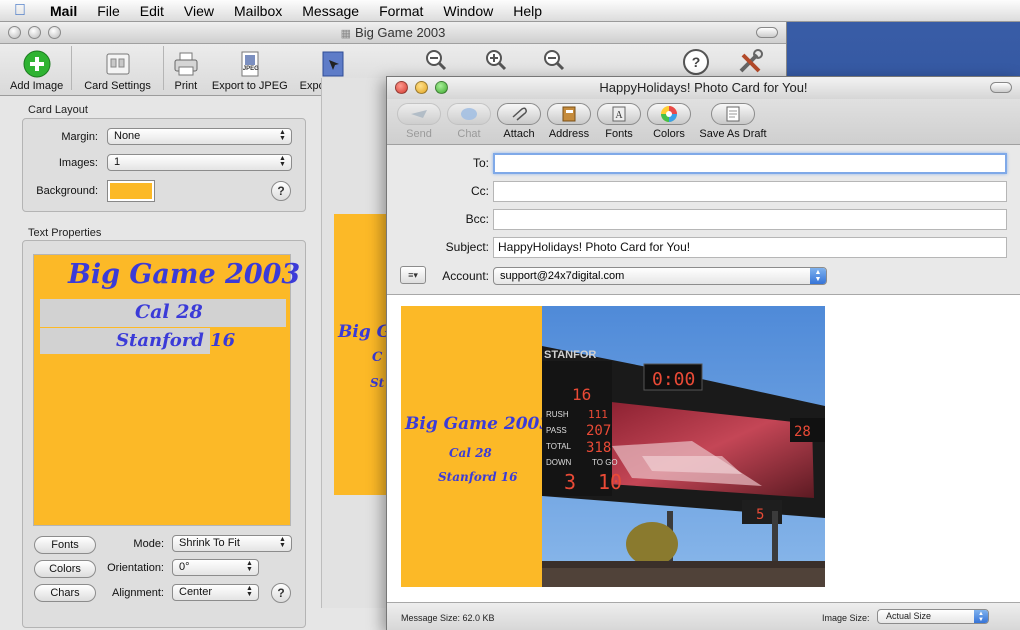  Describe the element at coordinates (377, 357) in the screenshot. I see `canvas-card-score1: C` at that location.